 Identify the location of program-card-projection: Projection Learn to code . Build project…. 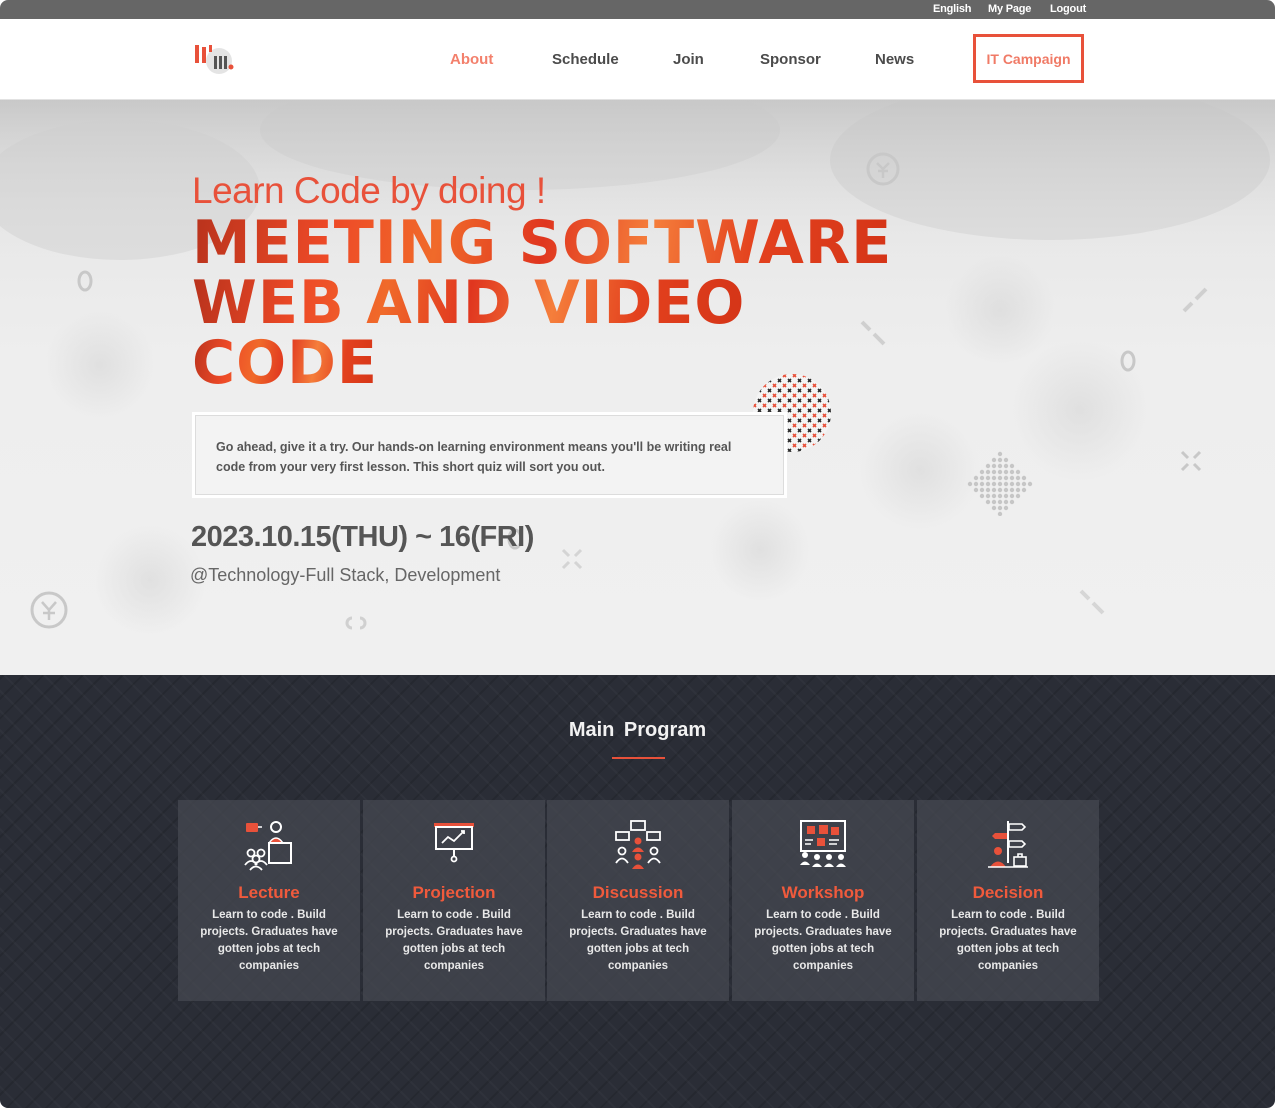
(454, 900).